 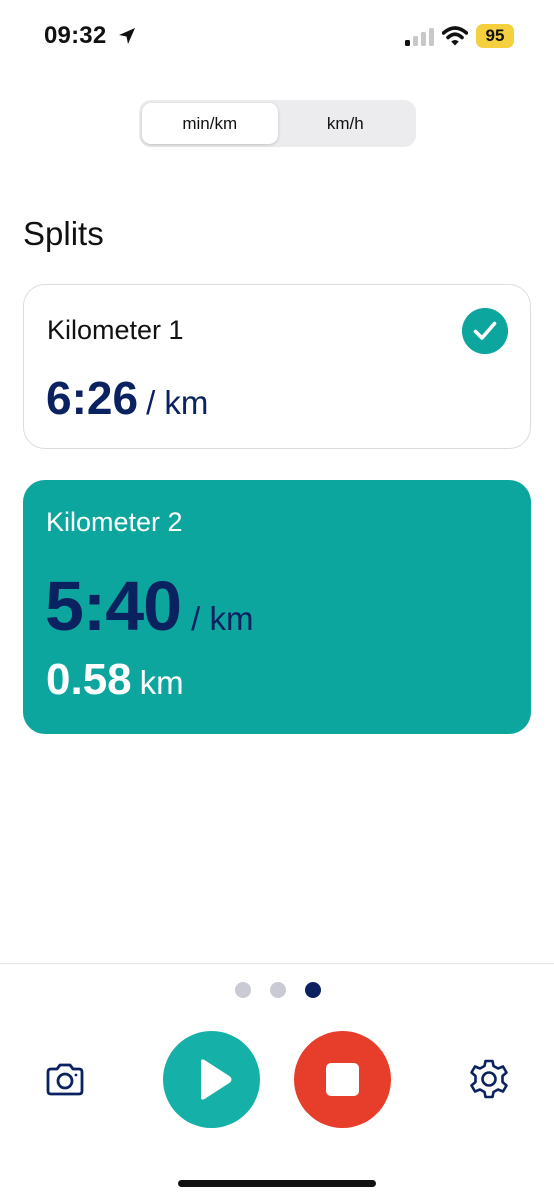 I want to click on split-pace: 6:26/ km, so click(x=127, y=398).